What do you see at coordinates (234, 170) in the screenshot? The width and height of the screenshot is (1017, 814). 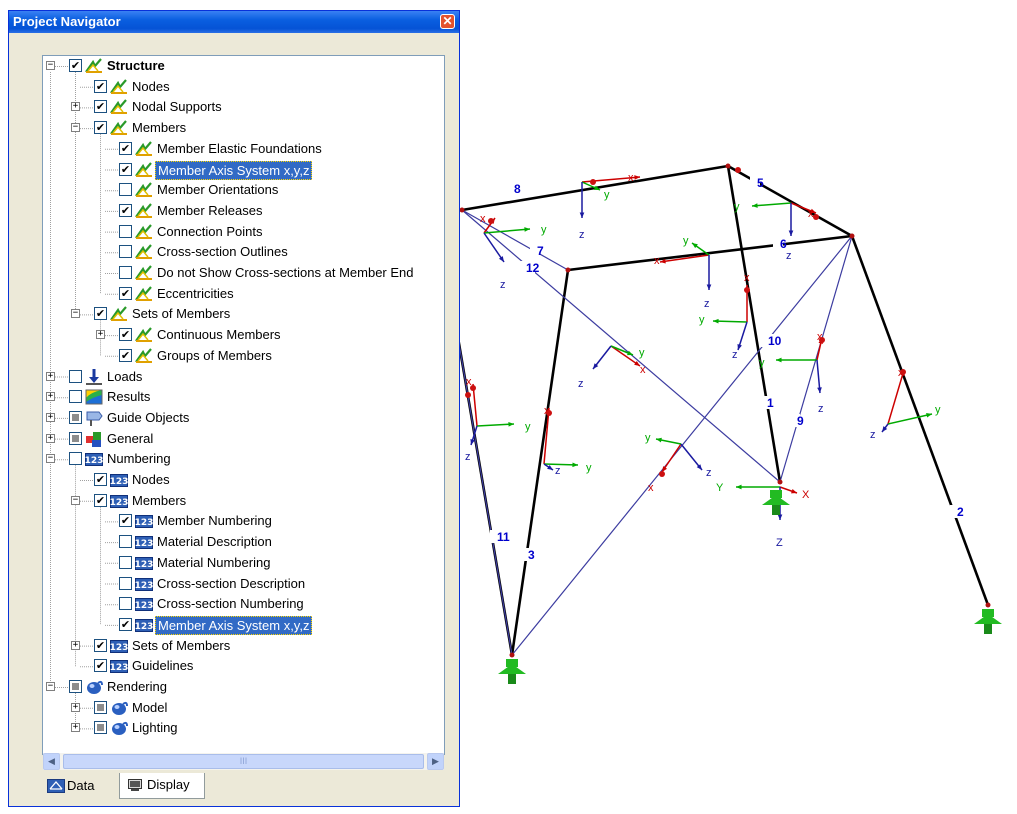 I see `tree-item-label: Member Axis System x,y,z` at bounding box center [234, 170].